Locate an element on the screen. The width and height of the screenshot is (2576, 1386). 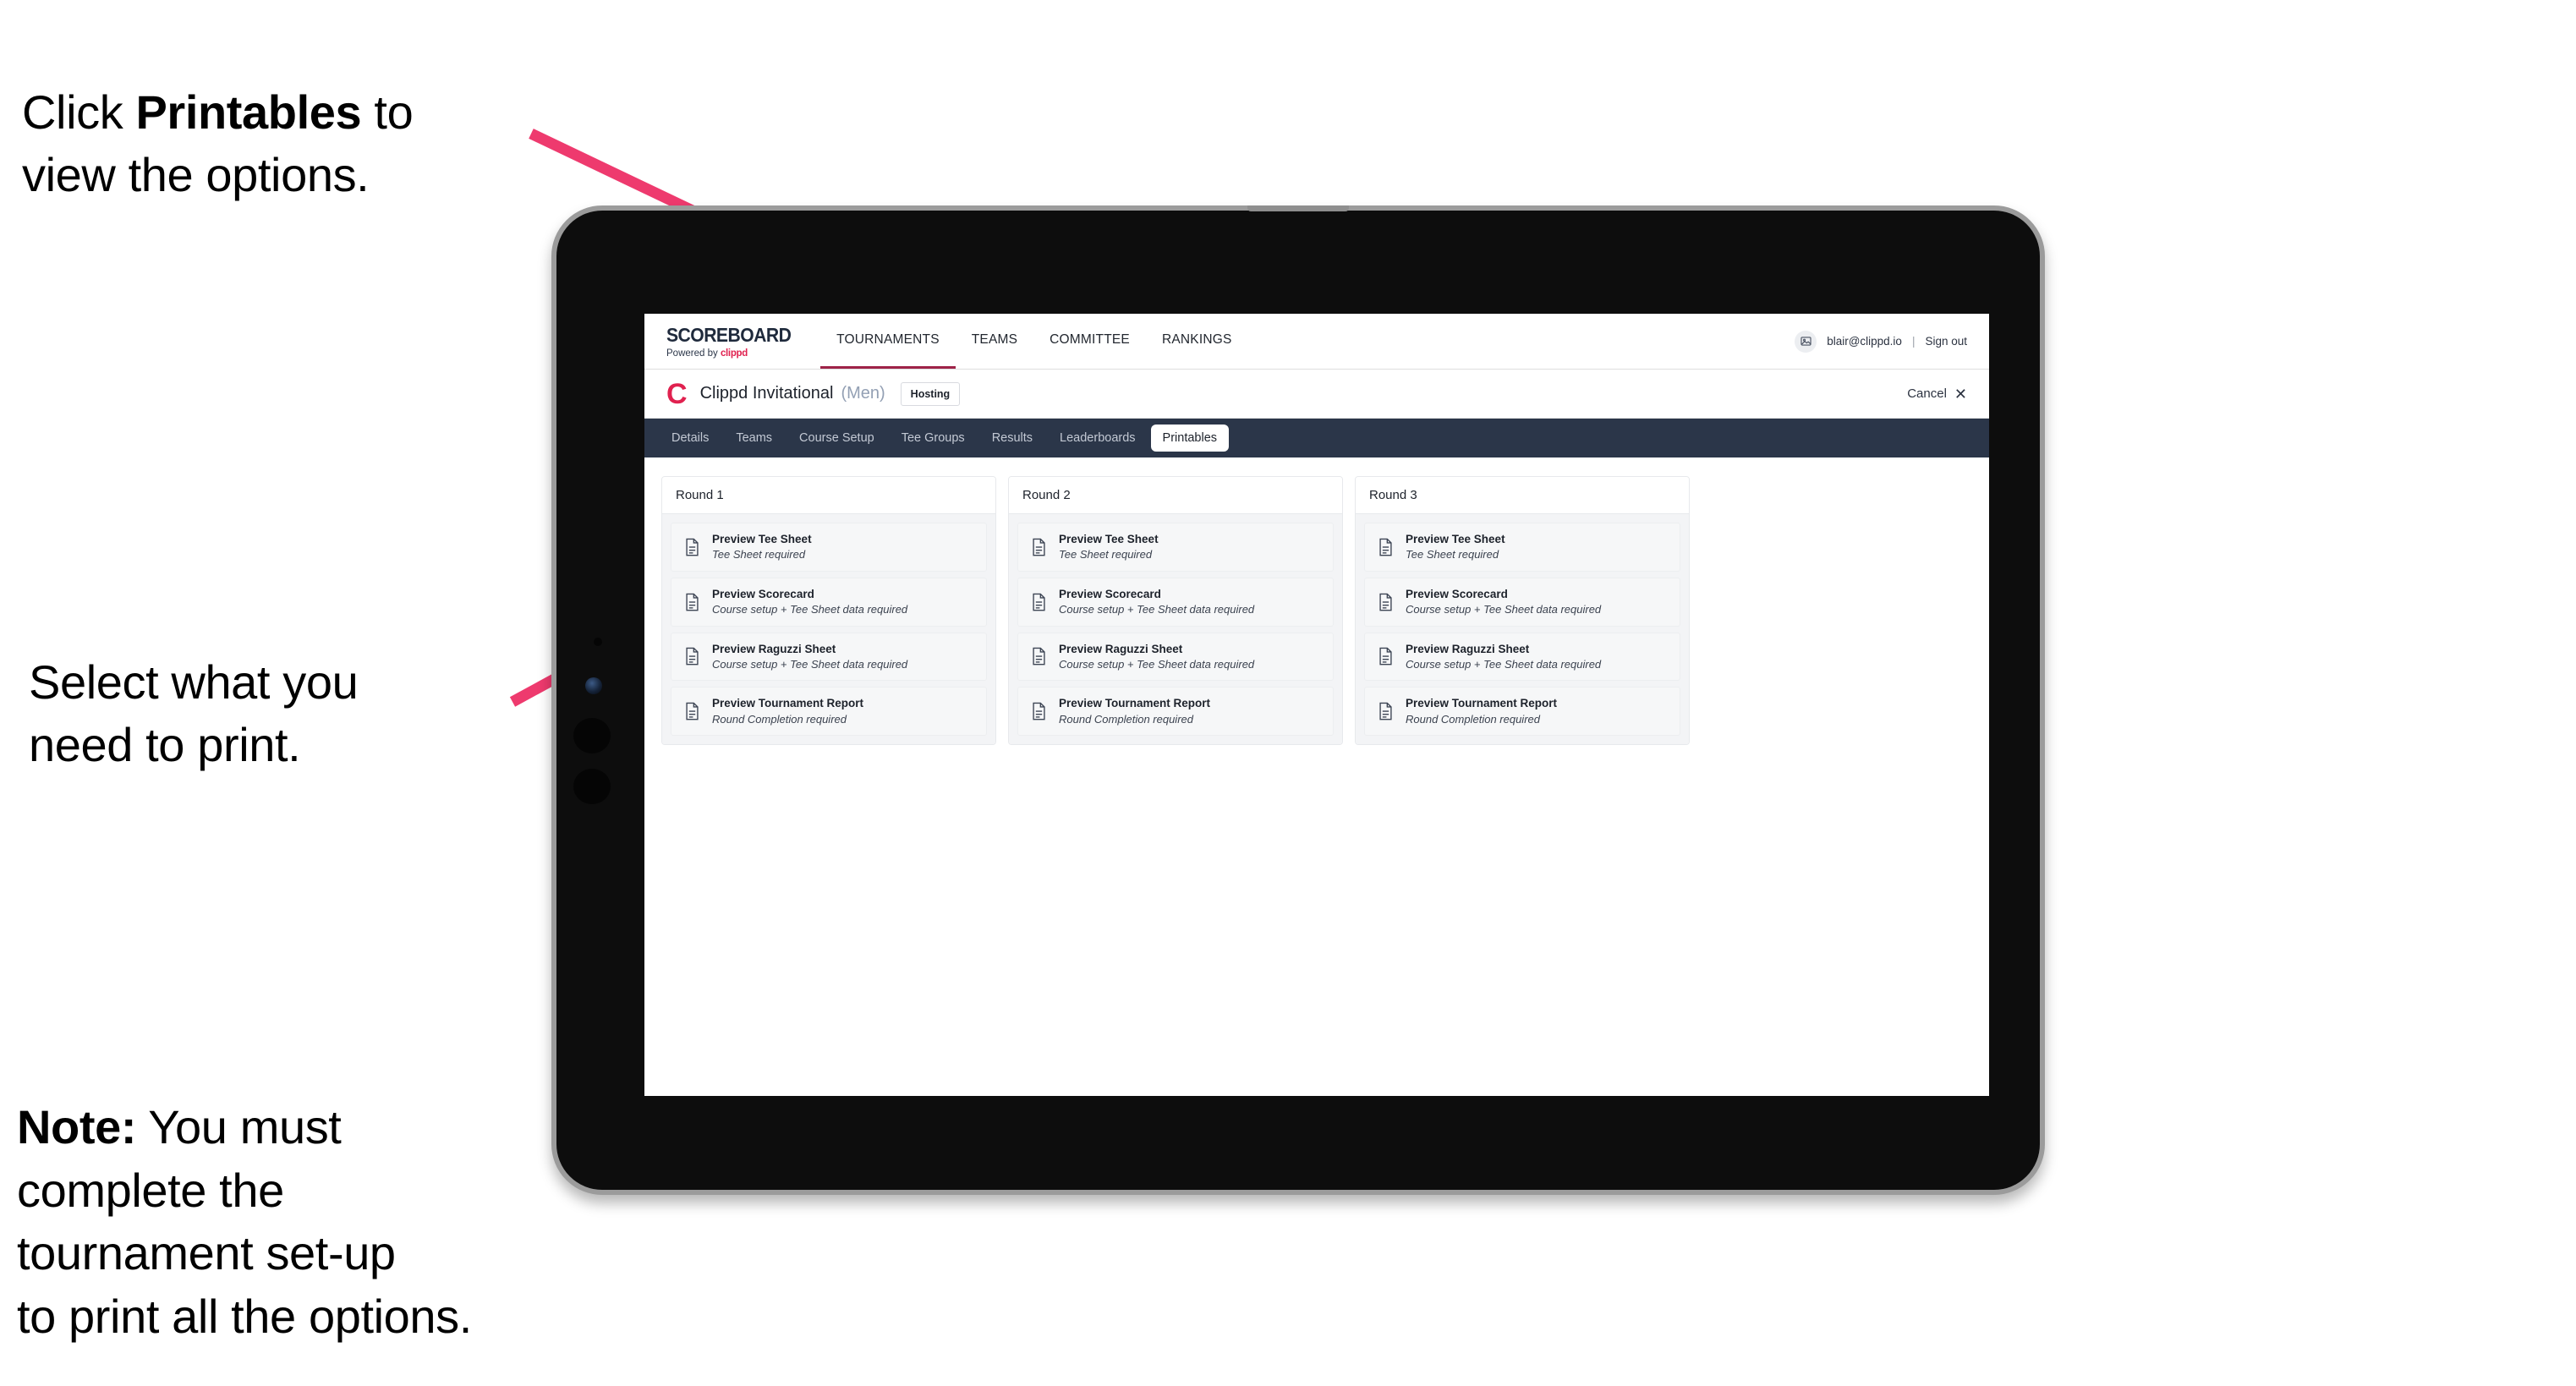
printable-item-subtitle: Round Completion required is located at coordinates (1473, 719).